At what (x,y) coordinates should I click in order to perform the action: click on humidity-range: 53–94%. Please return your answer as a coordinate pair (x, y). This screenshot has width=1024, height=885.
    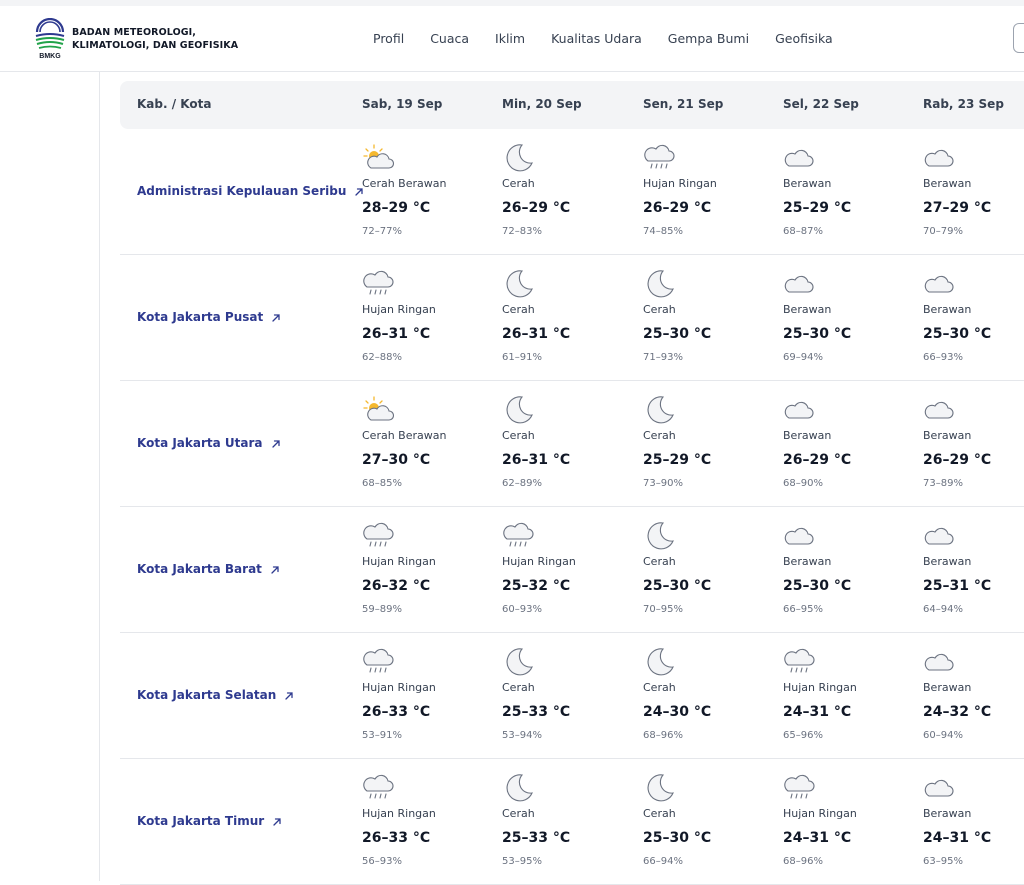
    Looking at the image, I should click on (522, 735).